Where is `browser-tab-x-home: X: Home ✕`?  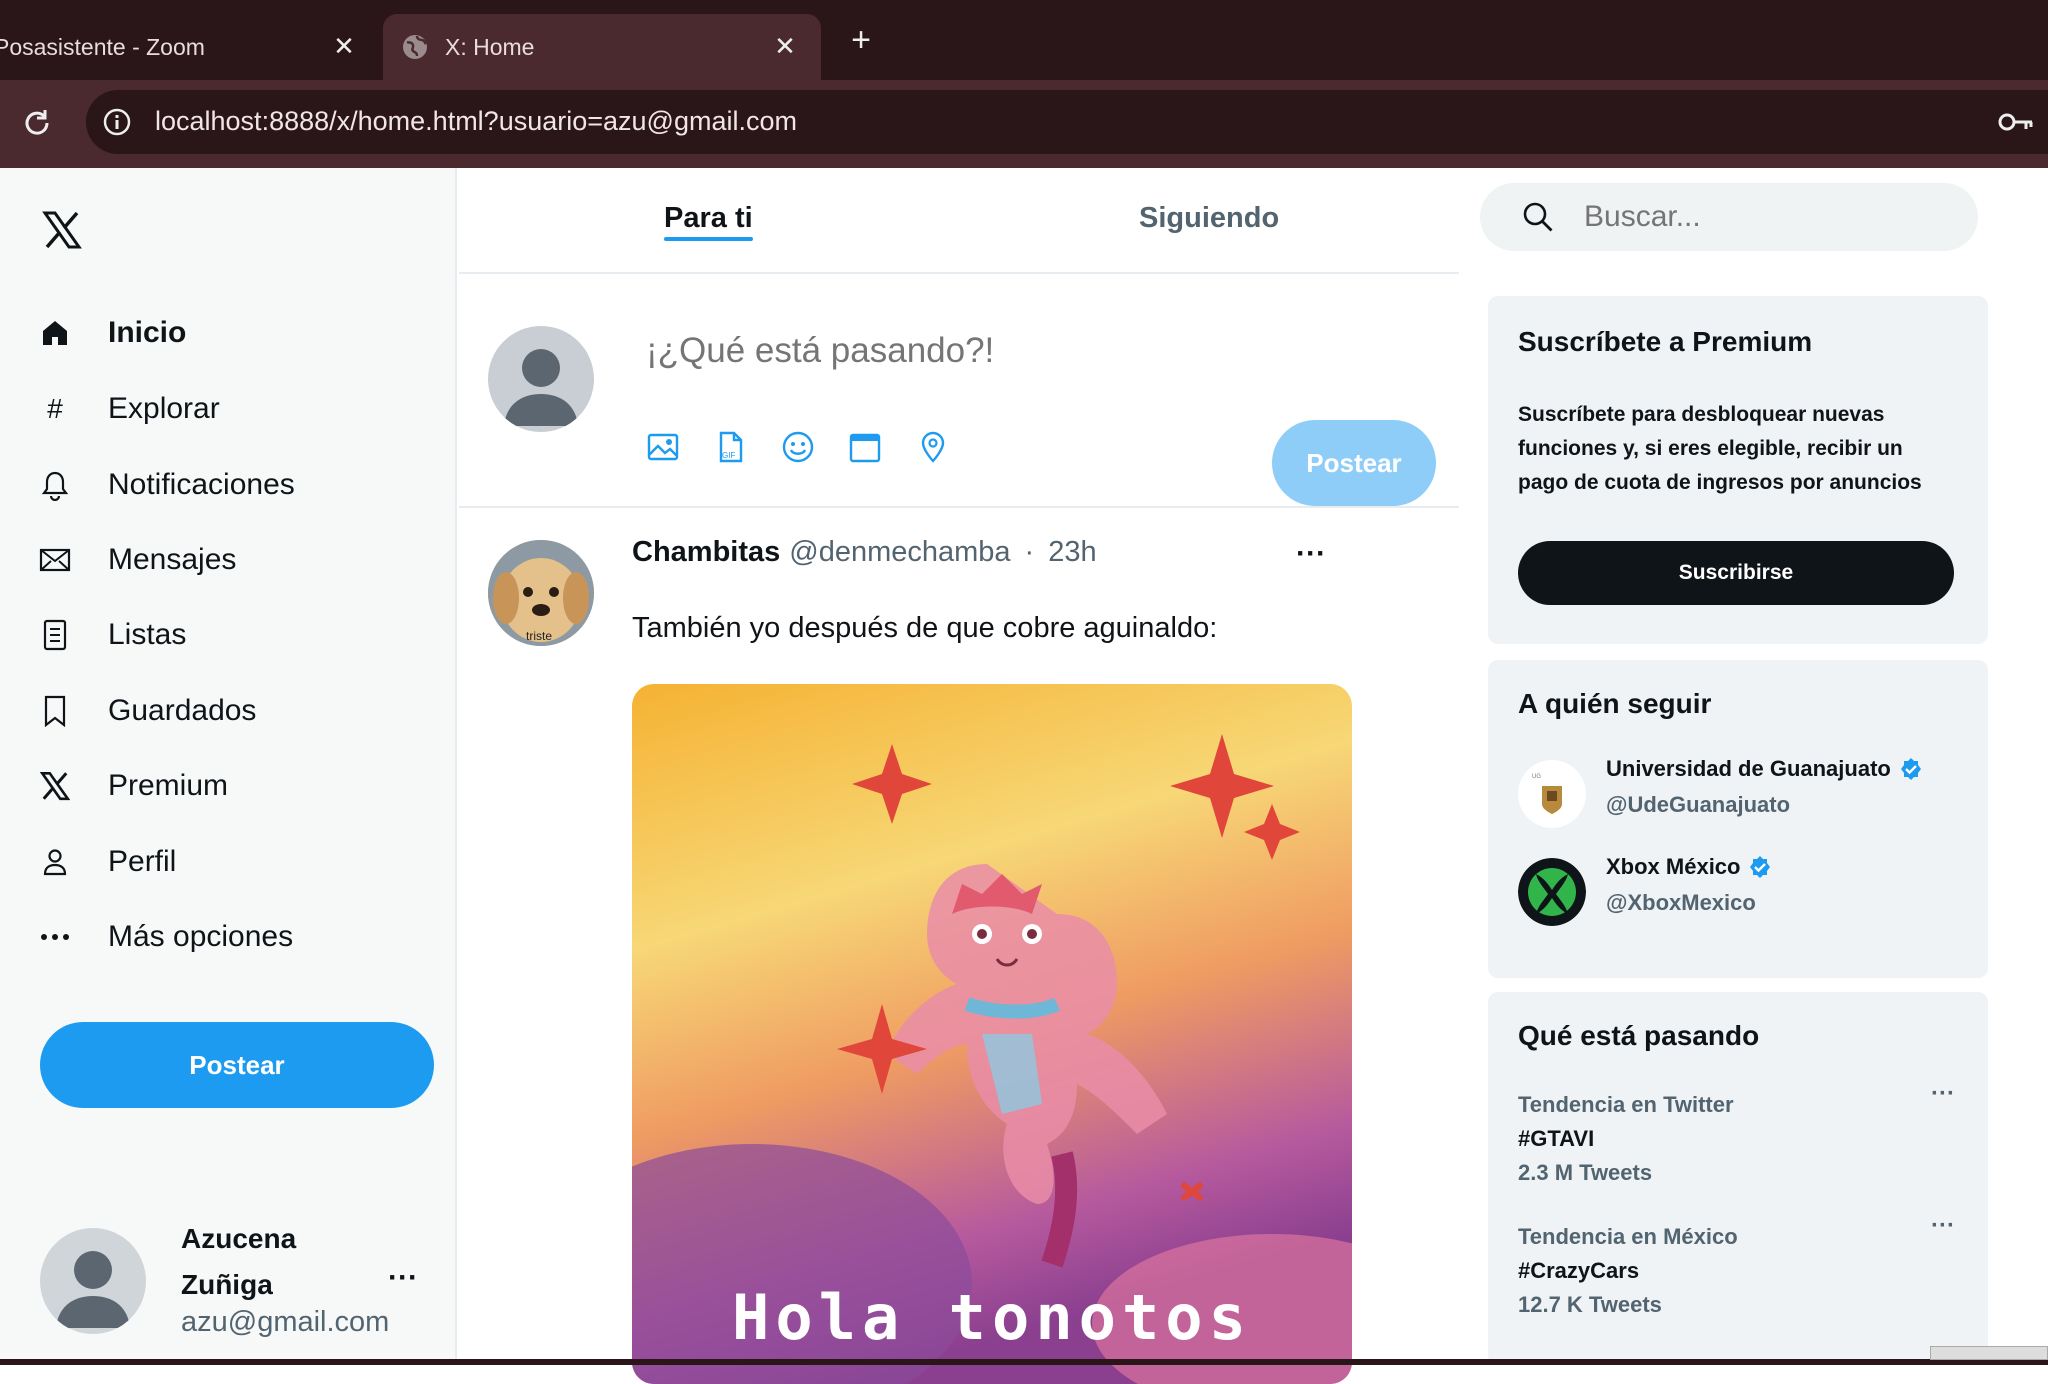 browser-tab-x-home: X: Home ✕ is located at coordinates (602, 47).